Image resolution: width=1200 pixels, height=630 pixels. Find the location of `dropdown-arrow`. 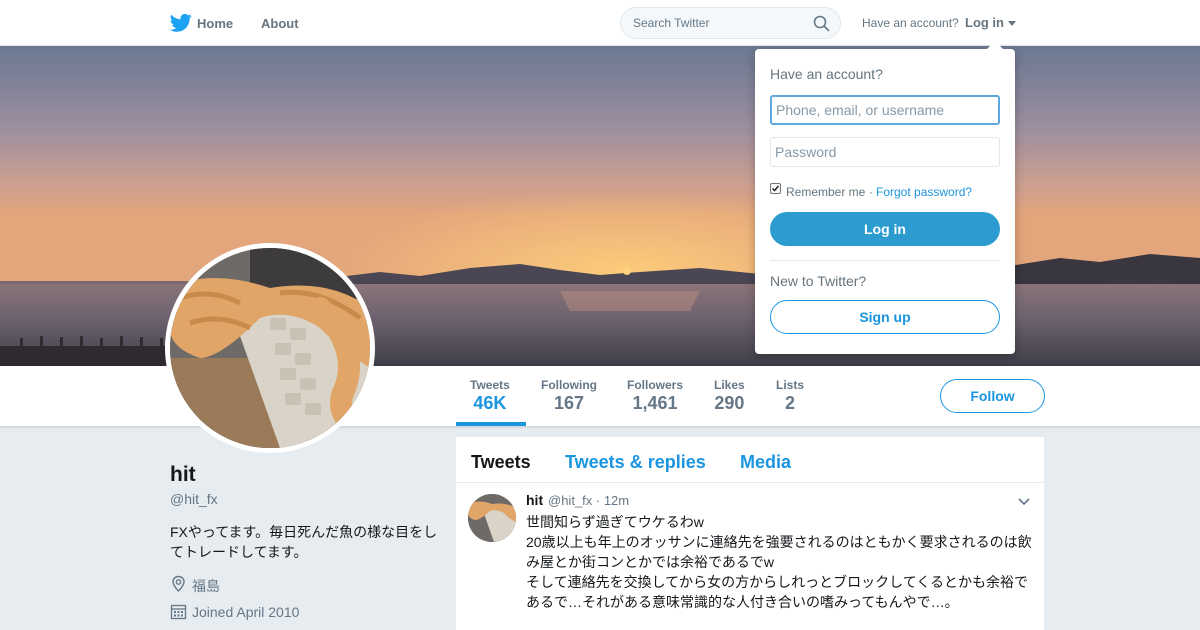

dropdown-arrow is located at coordinates (995, 45).